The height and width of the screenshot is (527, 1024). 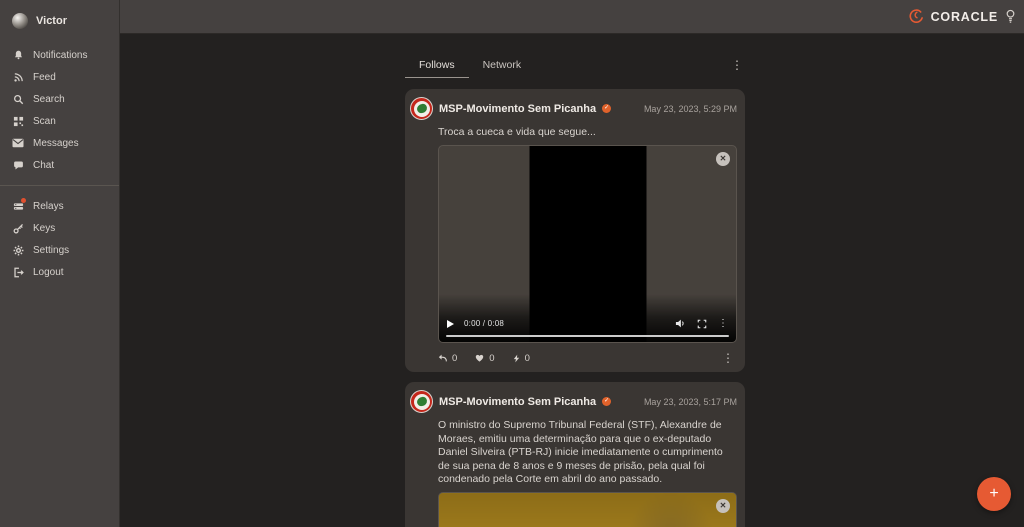 What do you see at coordinates (59, 185) in the screenshot?
I see `sidebar-divider` at bounding box center [59, 185].